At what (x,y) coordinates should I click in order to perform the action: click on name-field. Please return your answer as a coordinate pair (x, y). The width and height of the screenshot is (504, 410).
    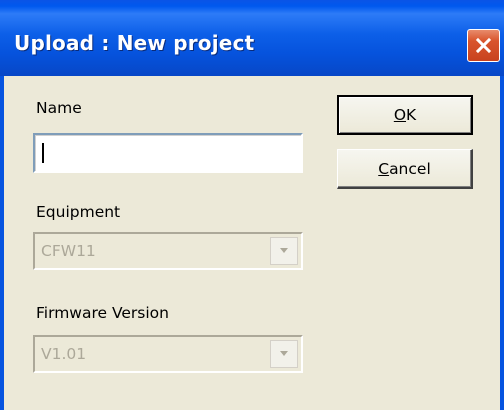
    Looking at the image, I should click on (168, 153).